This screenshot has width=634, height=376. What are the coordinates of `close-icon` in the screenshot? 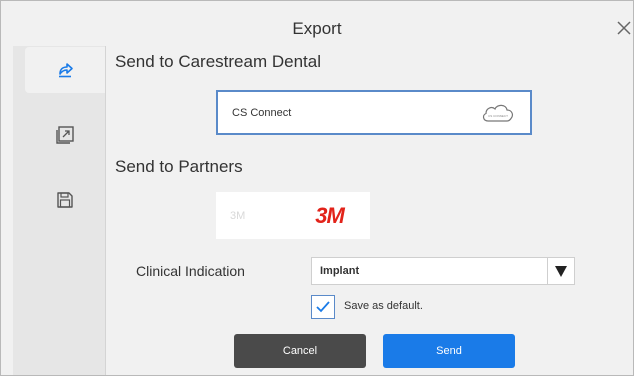 It's located at (624, 28).